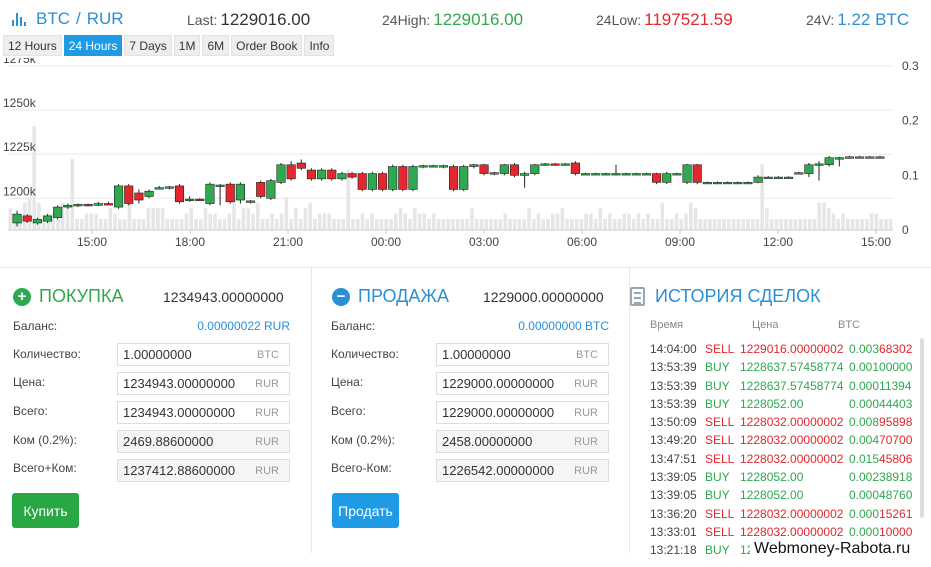 Image resolution: width=931 pixels, height=567 pixels. I want to click on buy-balance-value: 0.00000022 RUR, so click(225, 326).